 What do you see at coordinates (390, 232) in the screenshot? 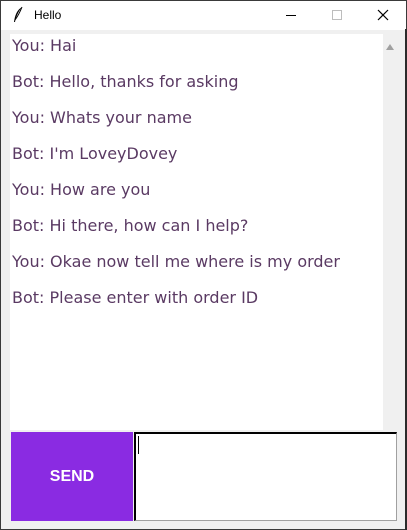
I see `chat-scrollbar` at bounding box center [390, 232].